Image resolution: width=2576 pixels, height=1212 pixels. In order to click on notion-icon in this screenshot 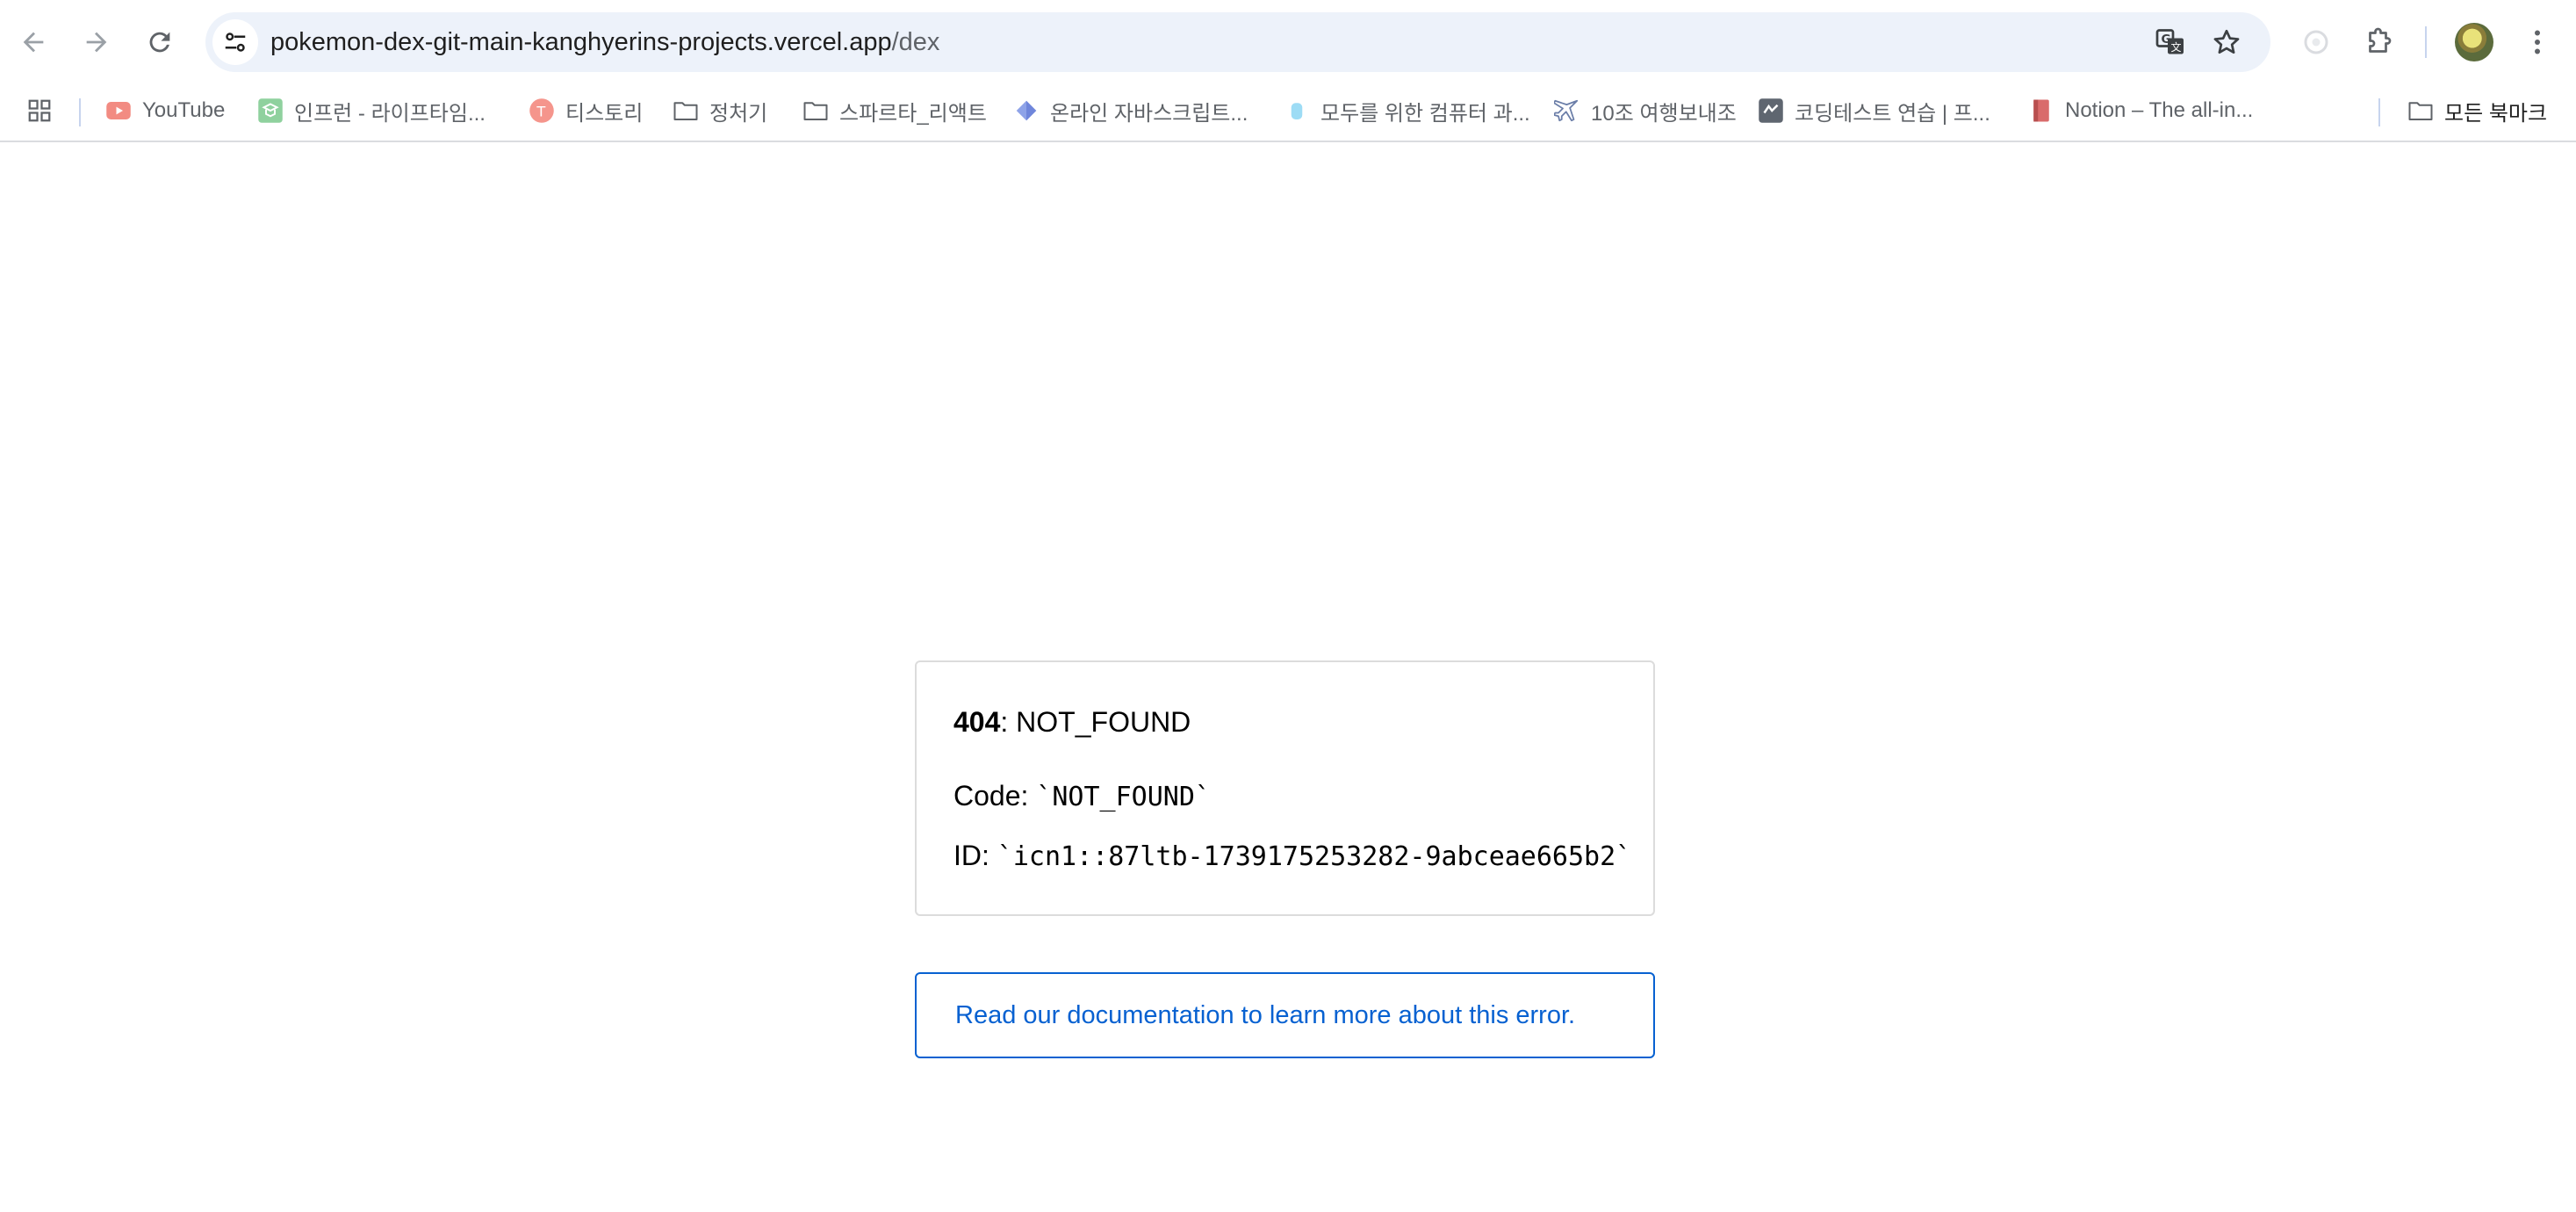, I will do `click(2041, 110)`.